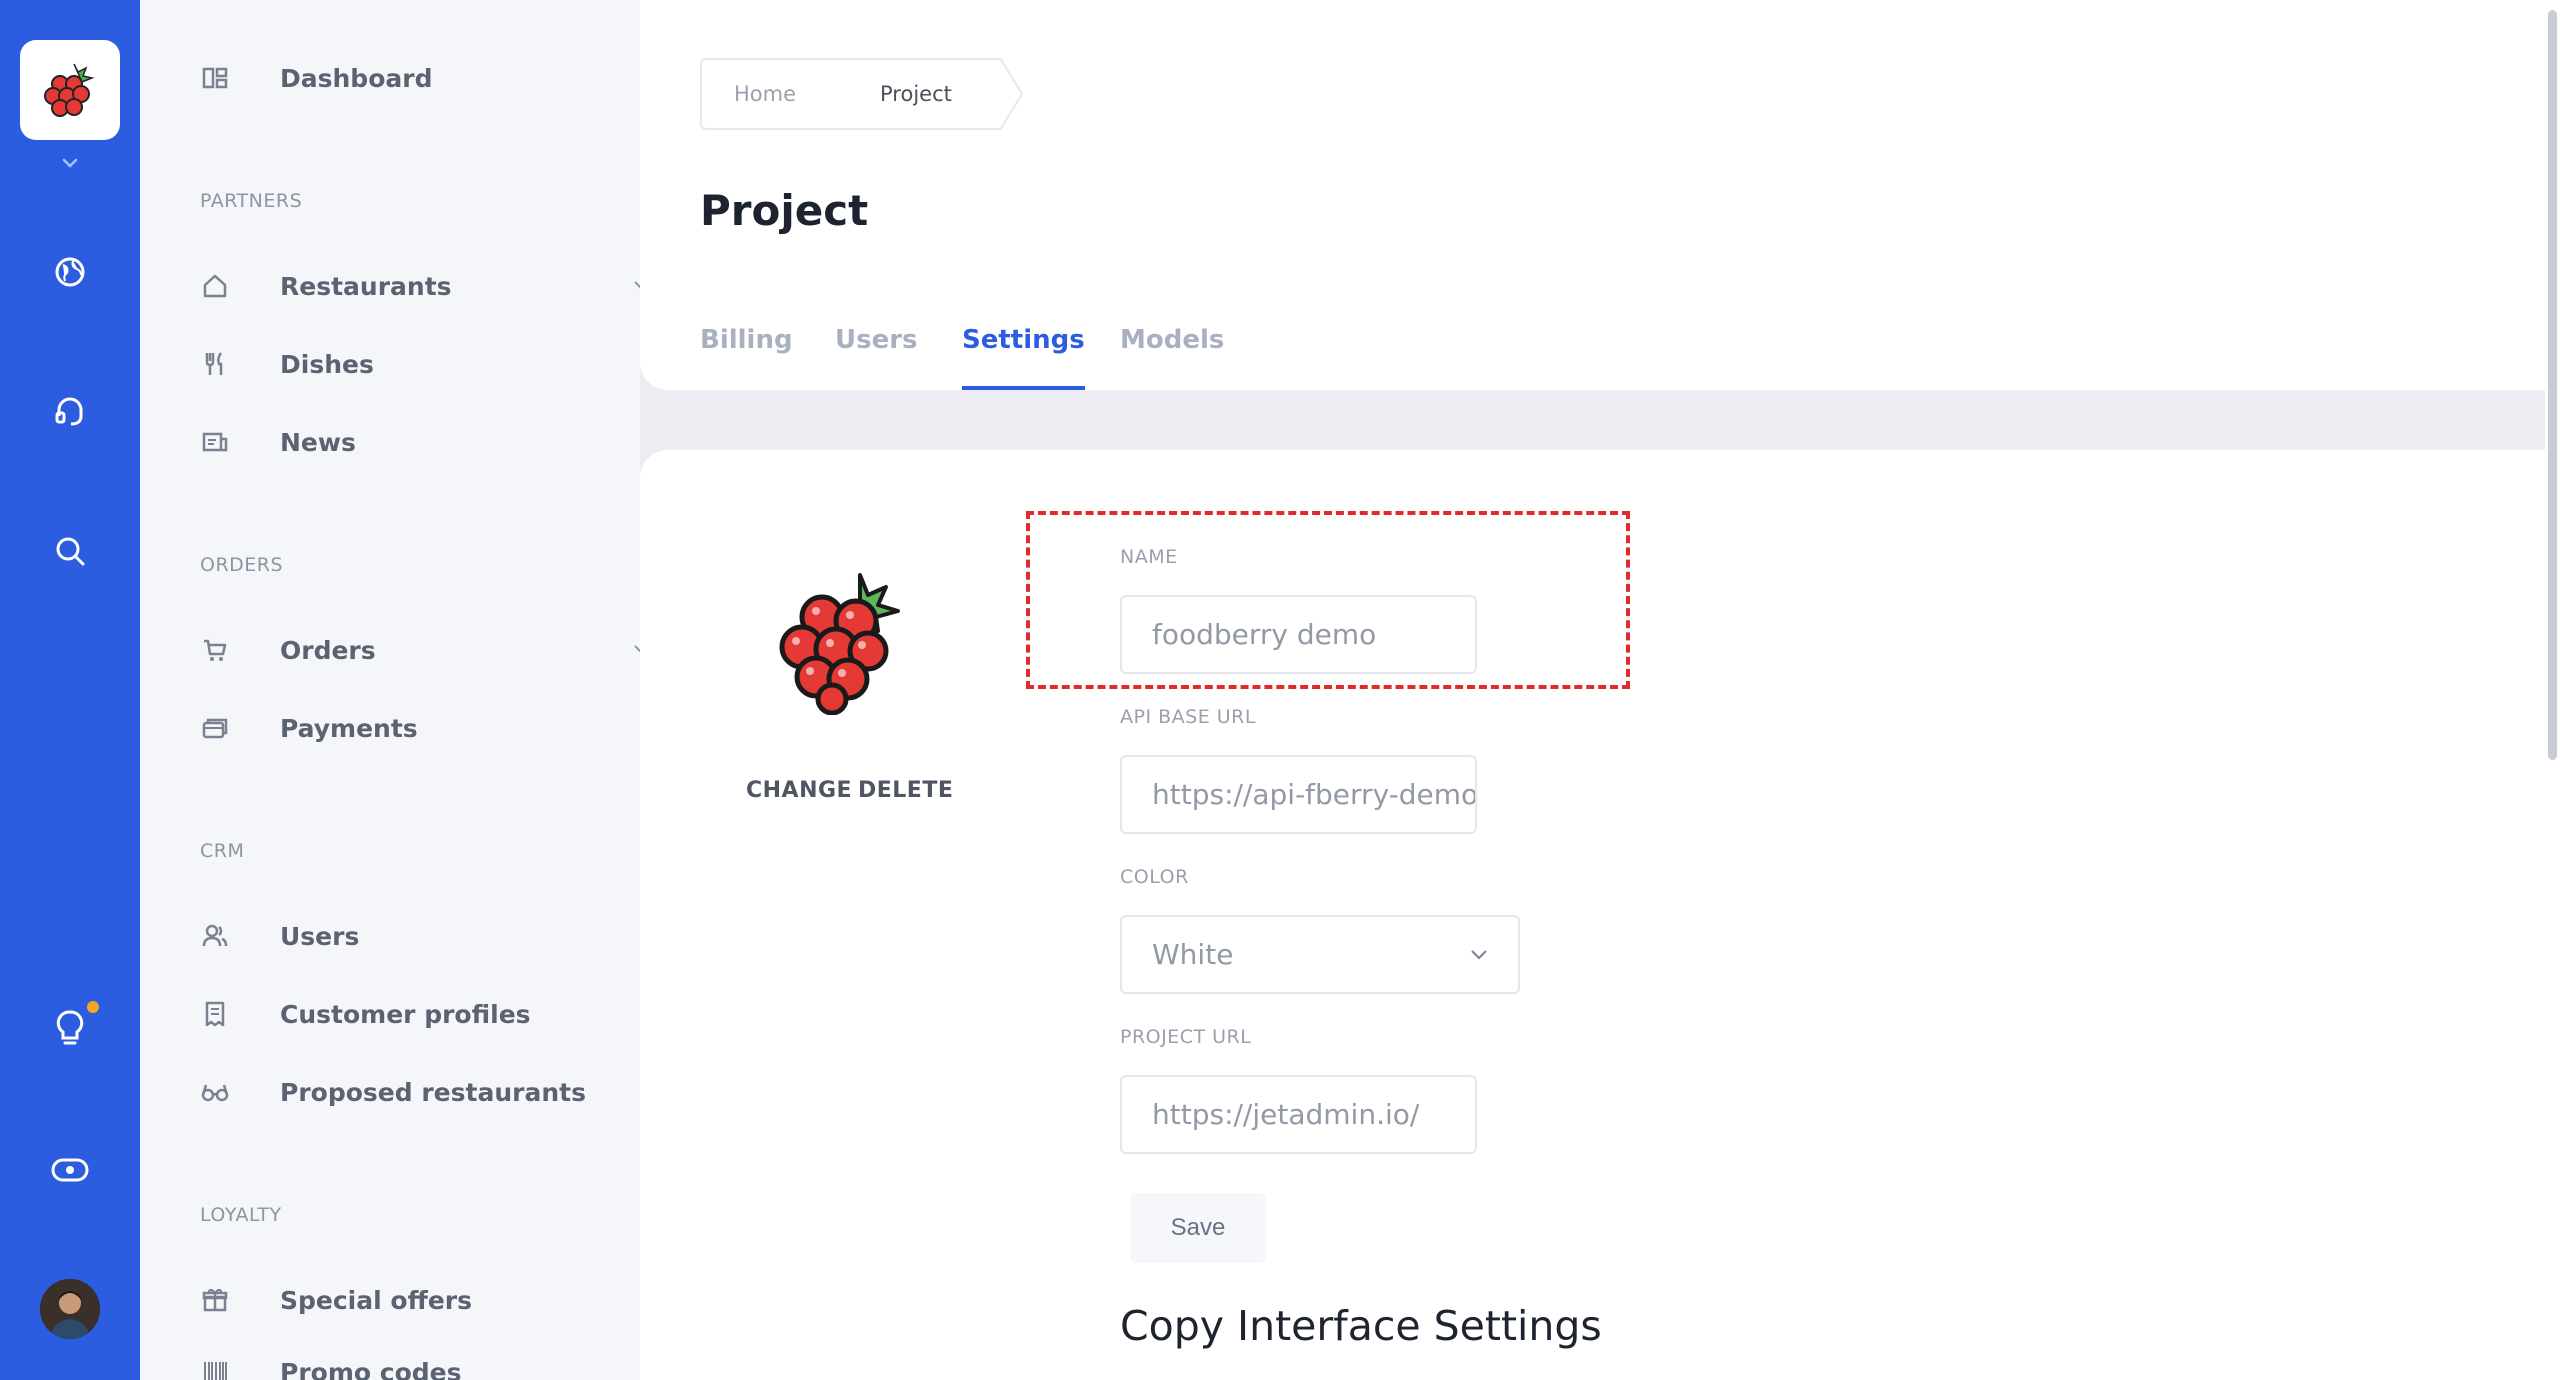  Describe the element at coordinates (366, 286) in the screenshot. I see `sidebar-item-label: Restaurants` at that location.